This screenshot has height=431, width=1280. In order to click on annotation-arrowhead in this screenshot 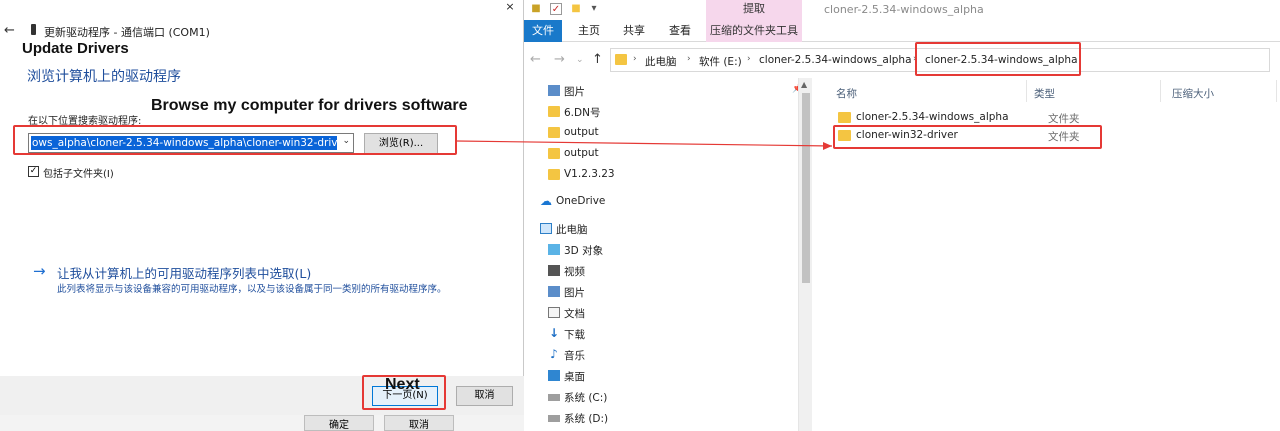, I will do `click(827, 146)`.